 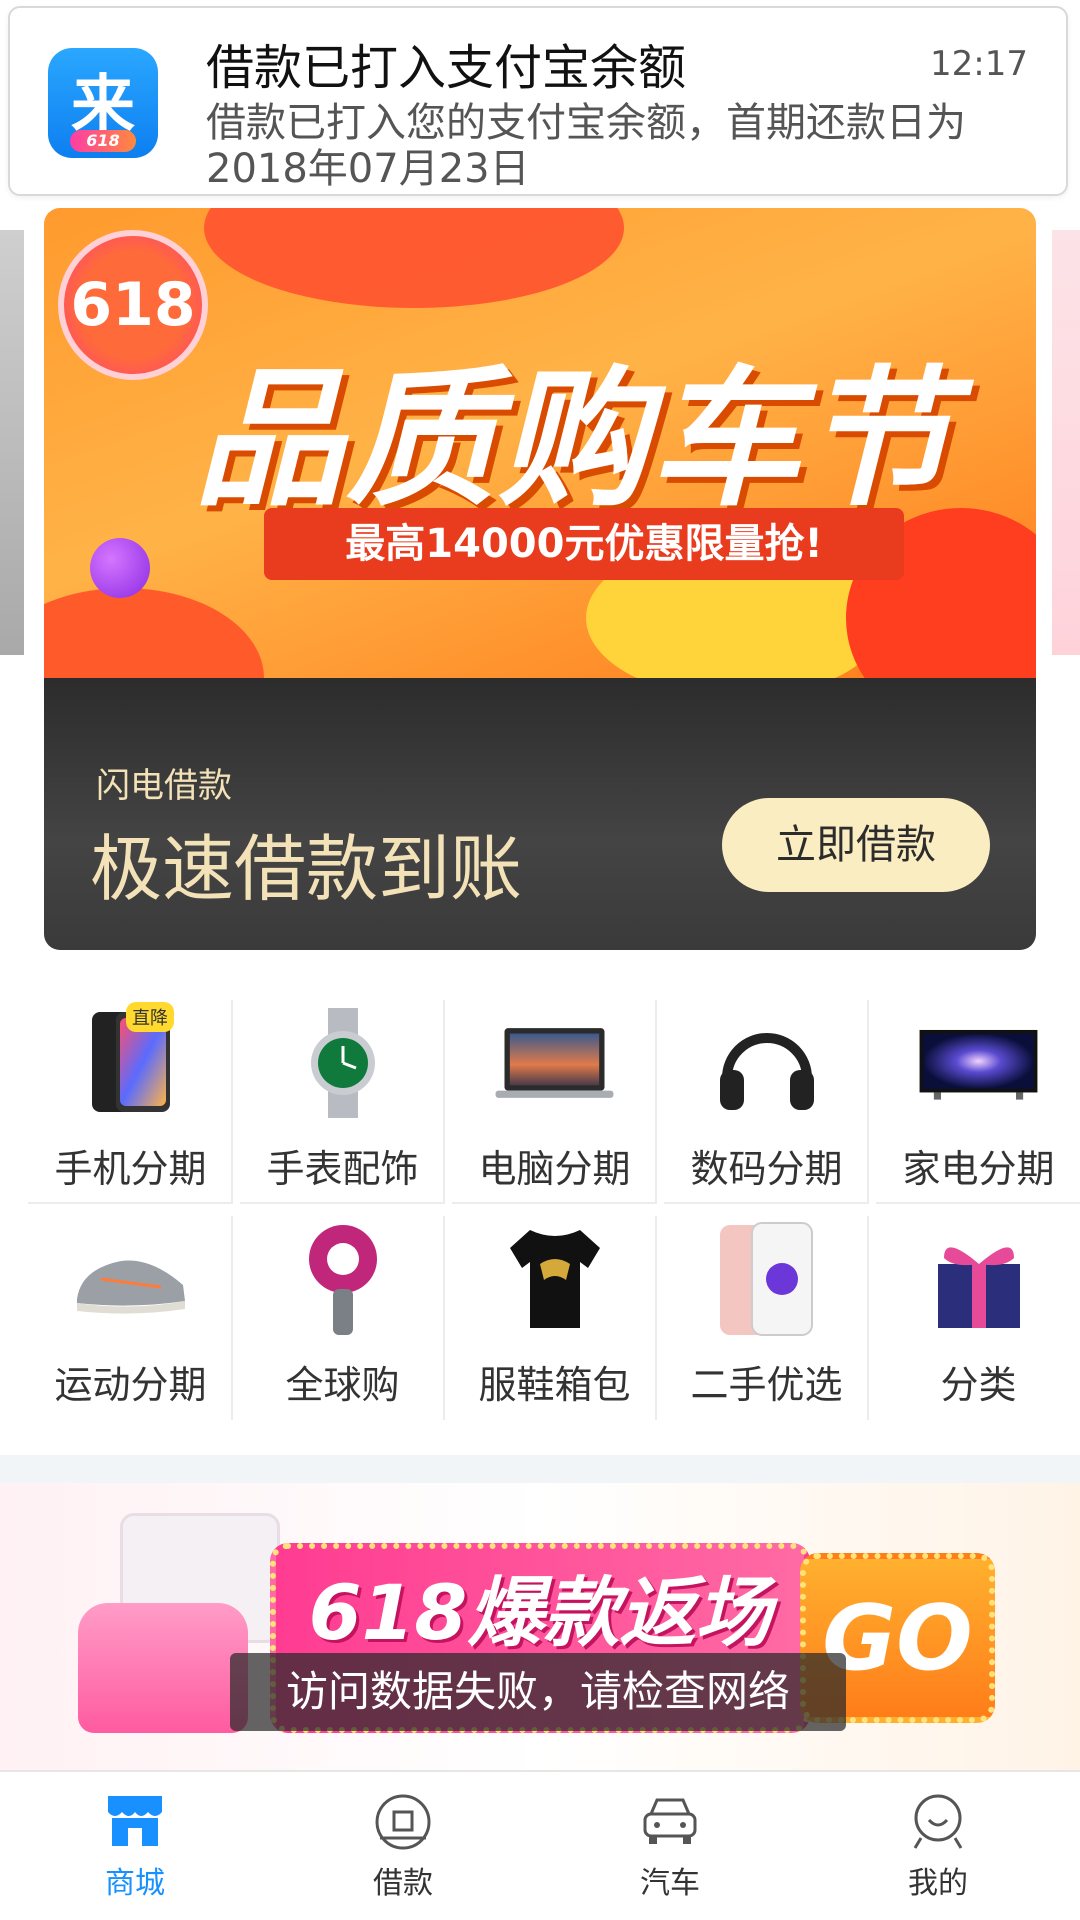 What do you see at coordinates (306, 869) in the screenshot?
I see `loan-big-title: 极速借款到账` at bounding box center [306, 869].